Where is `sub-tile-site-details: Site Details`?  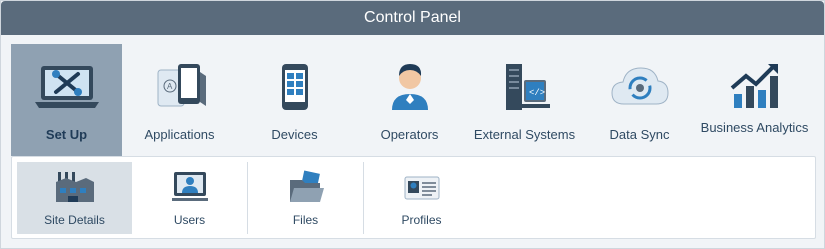
sub-tile-site-details: Site Details is located at coordinates (74, 198).